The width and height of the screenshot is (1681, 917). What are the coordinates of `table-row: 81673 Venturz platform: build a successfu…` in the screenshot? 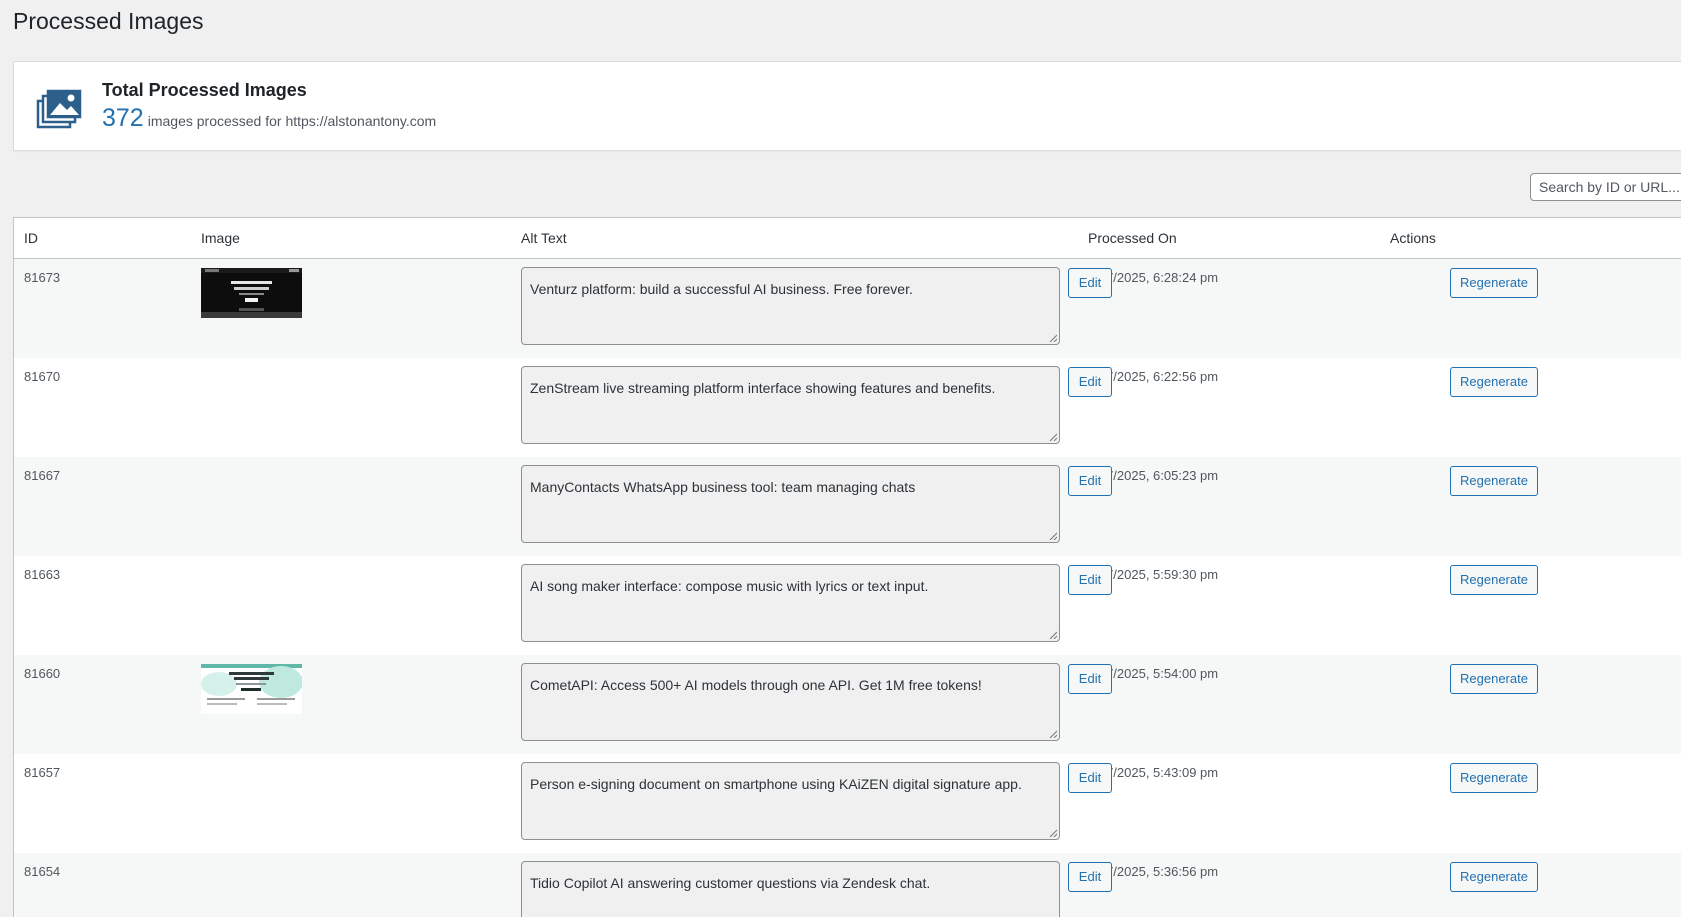 It's located at (847, 308).